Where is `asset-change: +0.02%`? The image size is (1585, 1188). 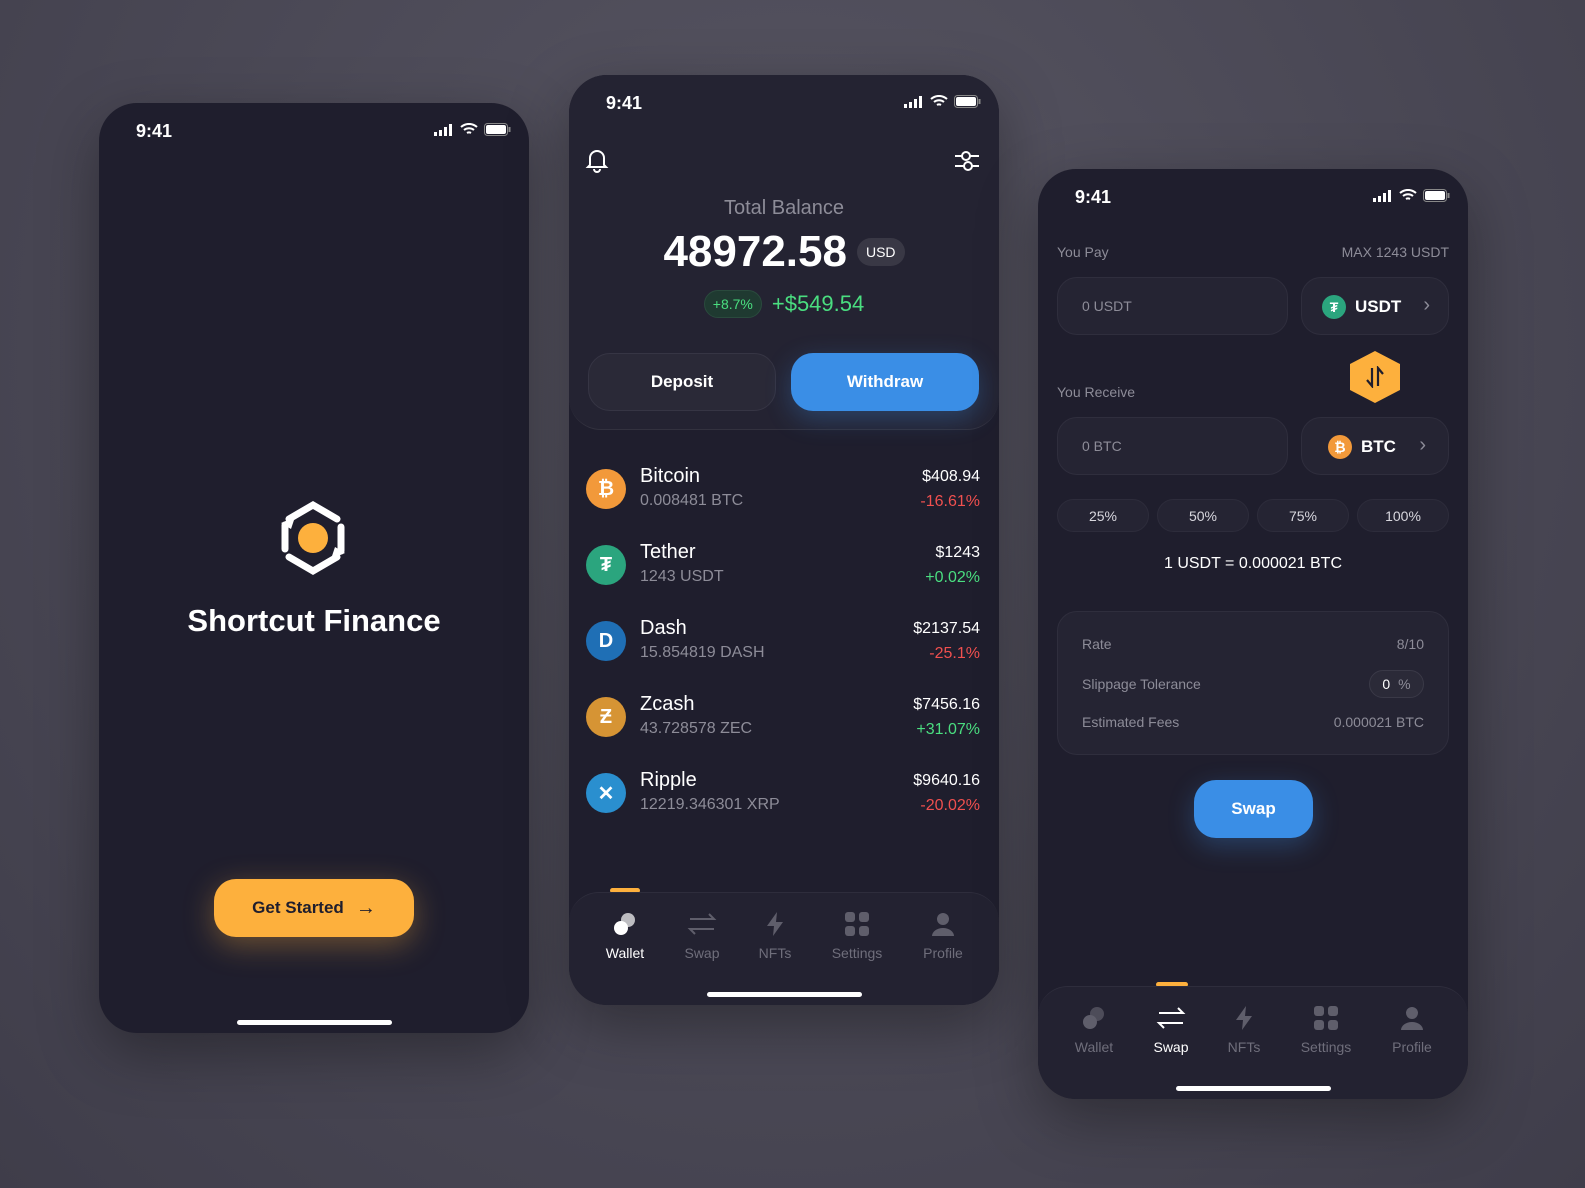
asset-change: +0.02% is located at coordinates (952, 577).